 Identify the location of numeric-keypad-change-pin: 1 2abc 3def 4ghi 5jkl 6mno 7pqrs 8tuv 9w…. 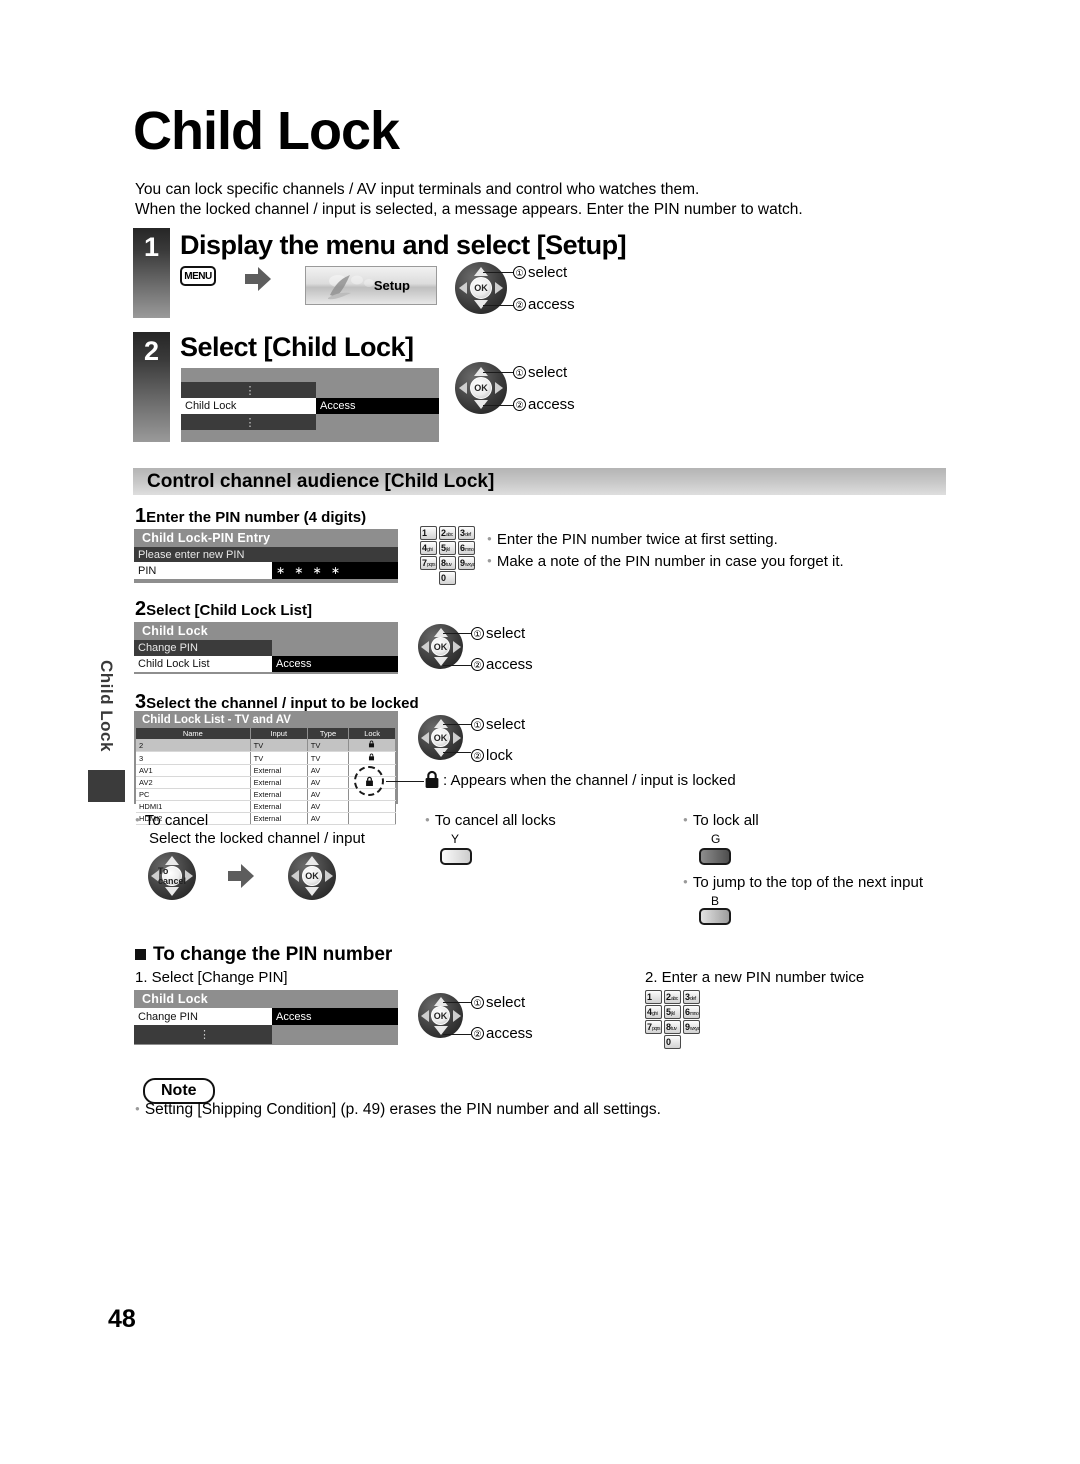
(675, 1019).